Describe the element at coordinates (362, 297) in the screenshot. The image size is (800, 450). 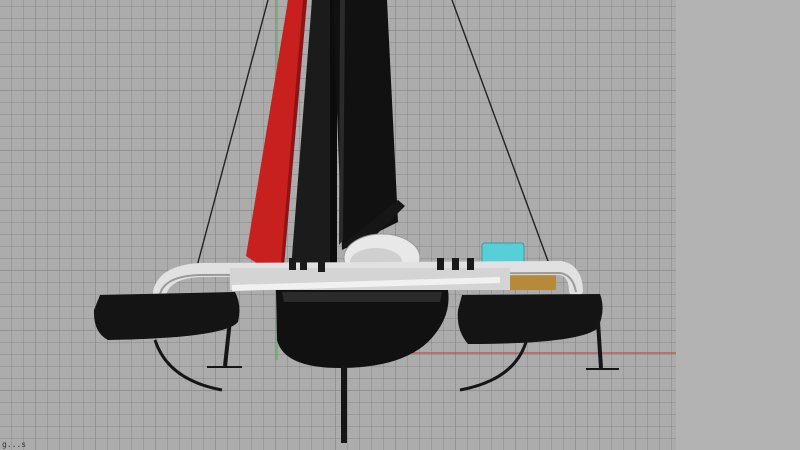
I see `nacelle-shade` at that location.